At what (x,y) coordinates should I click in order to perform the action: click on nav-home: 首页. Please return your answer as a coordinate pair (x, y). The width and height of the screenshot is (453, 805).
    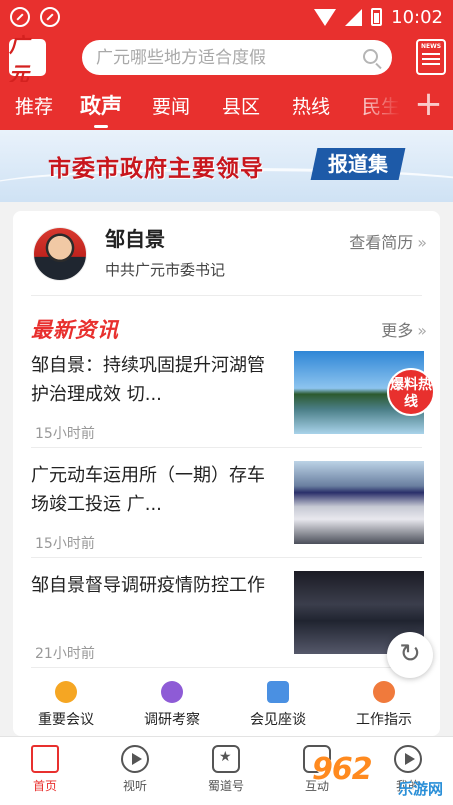
    Looking at the image, I should click on (45, 769).